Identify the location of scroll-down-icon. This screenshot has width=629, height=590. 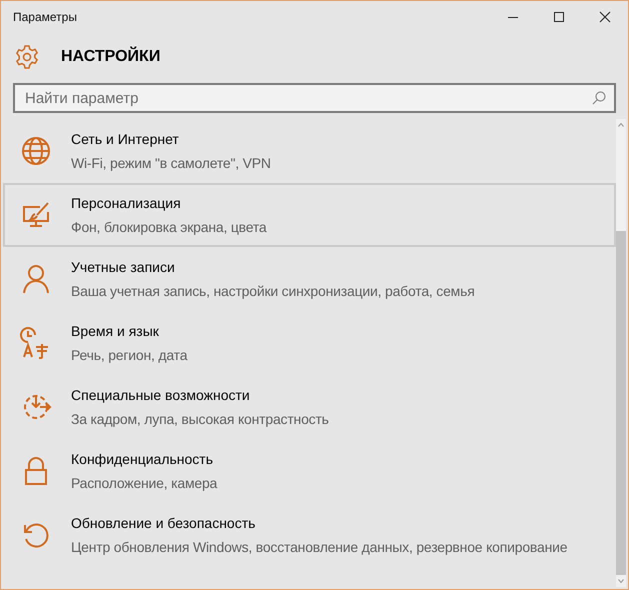
(621, 581).